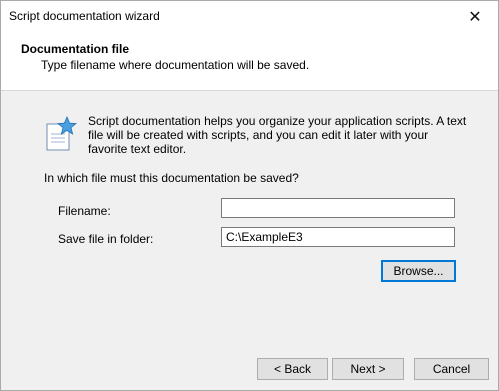 The height and width of the screenshot is (391, 499). What do you see at coordinates (338, 208) in the screenshot?
I see `filename-input` at bounding box center [338, 208].